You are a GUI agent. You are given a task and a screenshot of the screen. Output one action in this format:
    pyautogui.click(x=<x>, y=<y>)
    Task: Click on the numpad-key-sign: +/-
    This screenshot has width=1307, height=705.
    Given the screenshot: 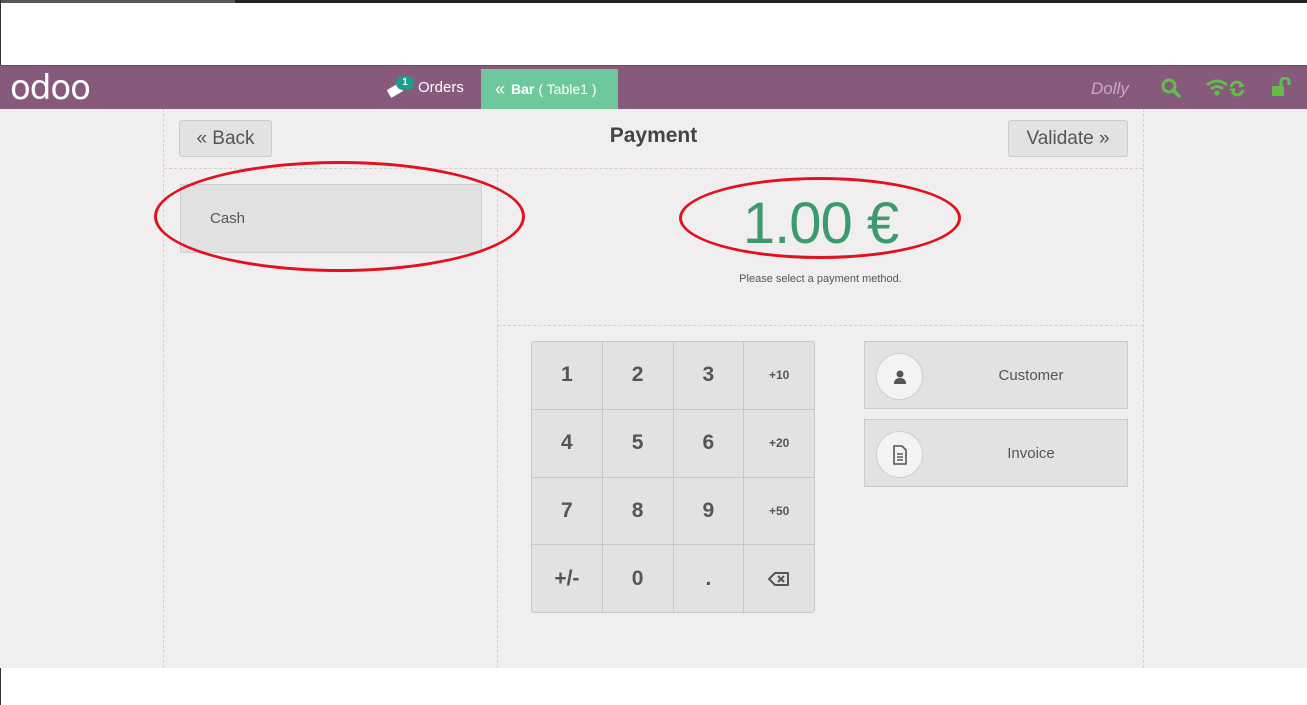 What is the action you would take?
    pyautogui.click(x=567, y=578)
    